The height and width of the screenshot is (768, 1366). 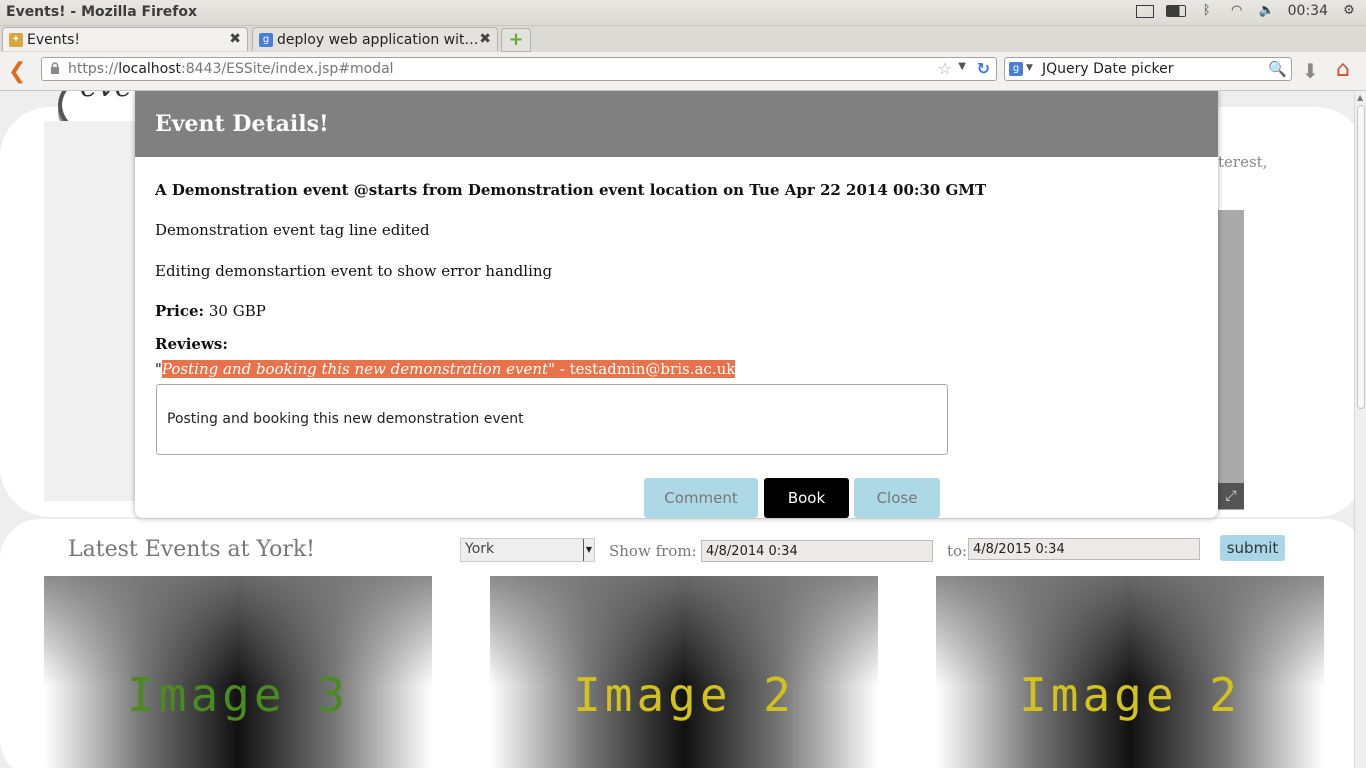 I want to click on partial-text: terest,, so click(x=1243, y=162).